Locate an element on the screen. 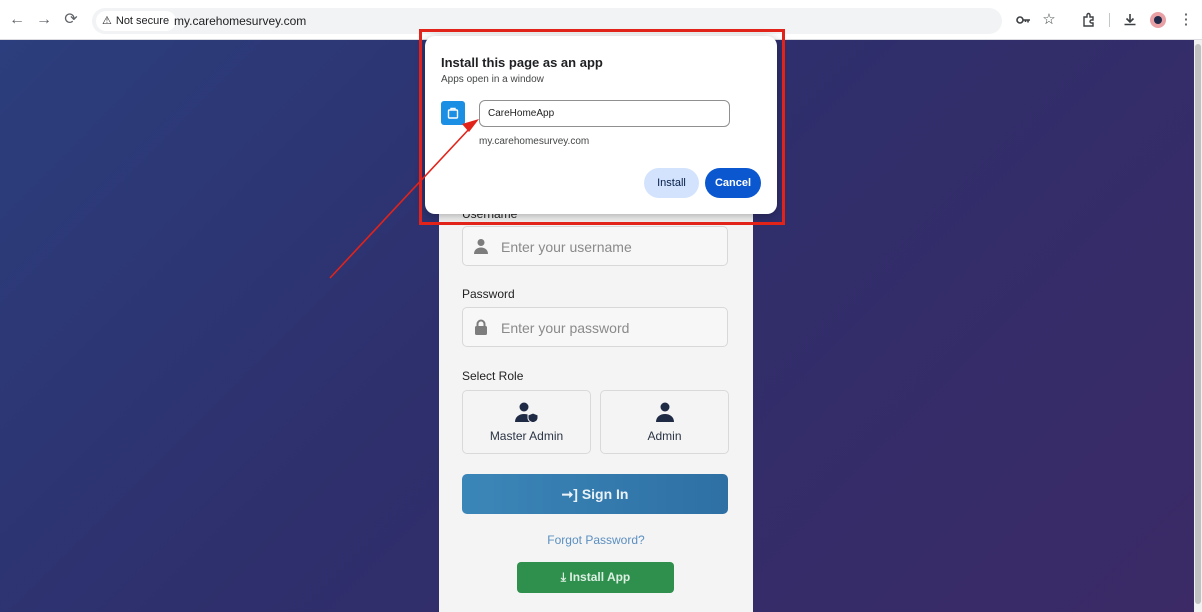 The height and width of the screenshot is (612, 1202). page-scrollbar is located at coordinates (1198, 326).